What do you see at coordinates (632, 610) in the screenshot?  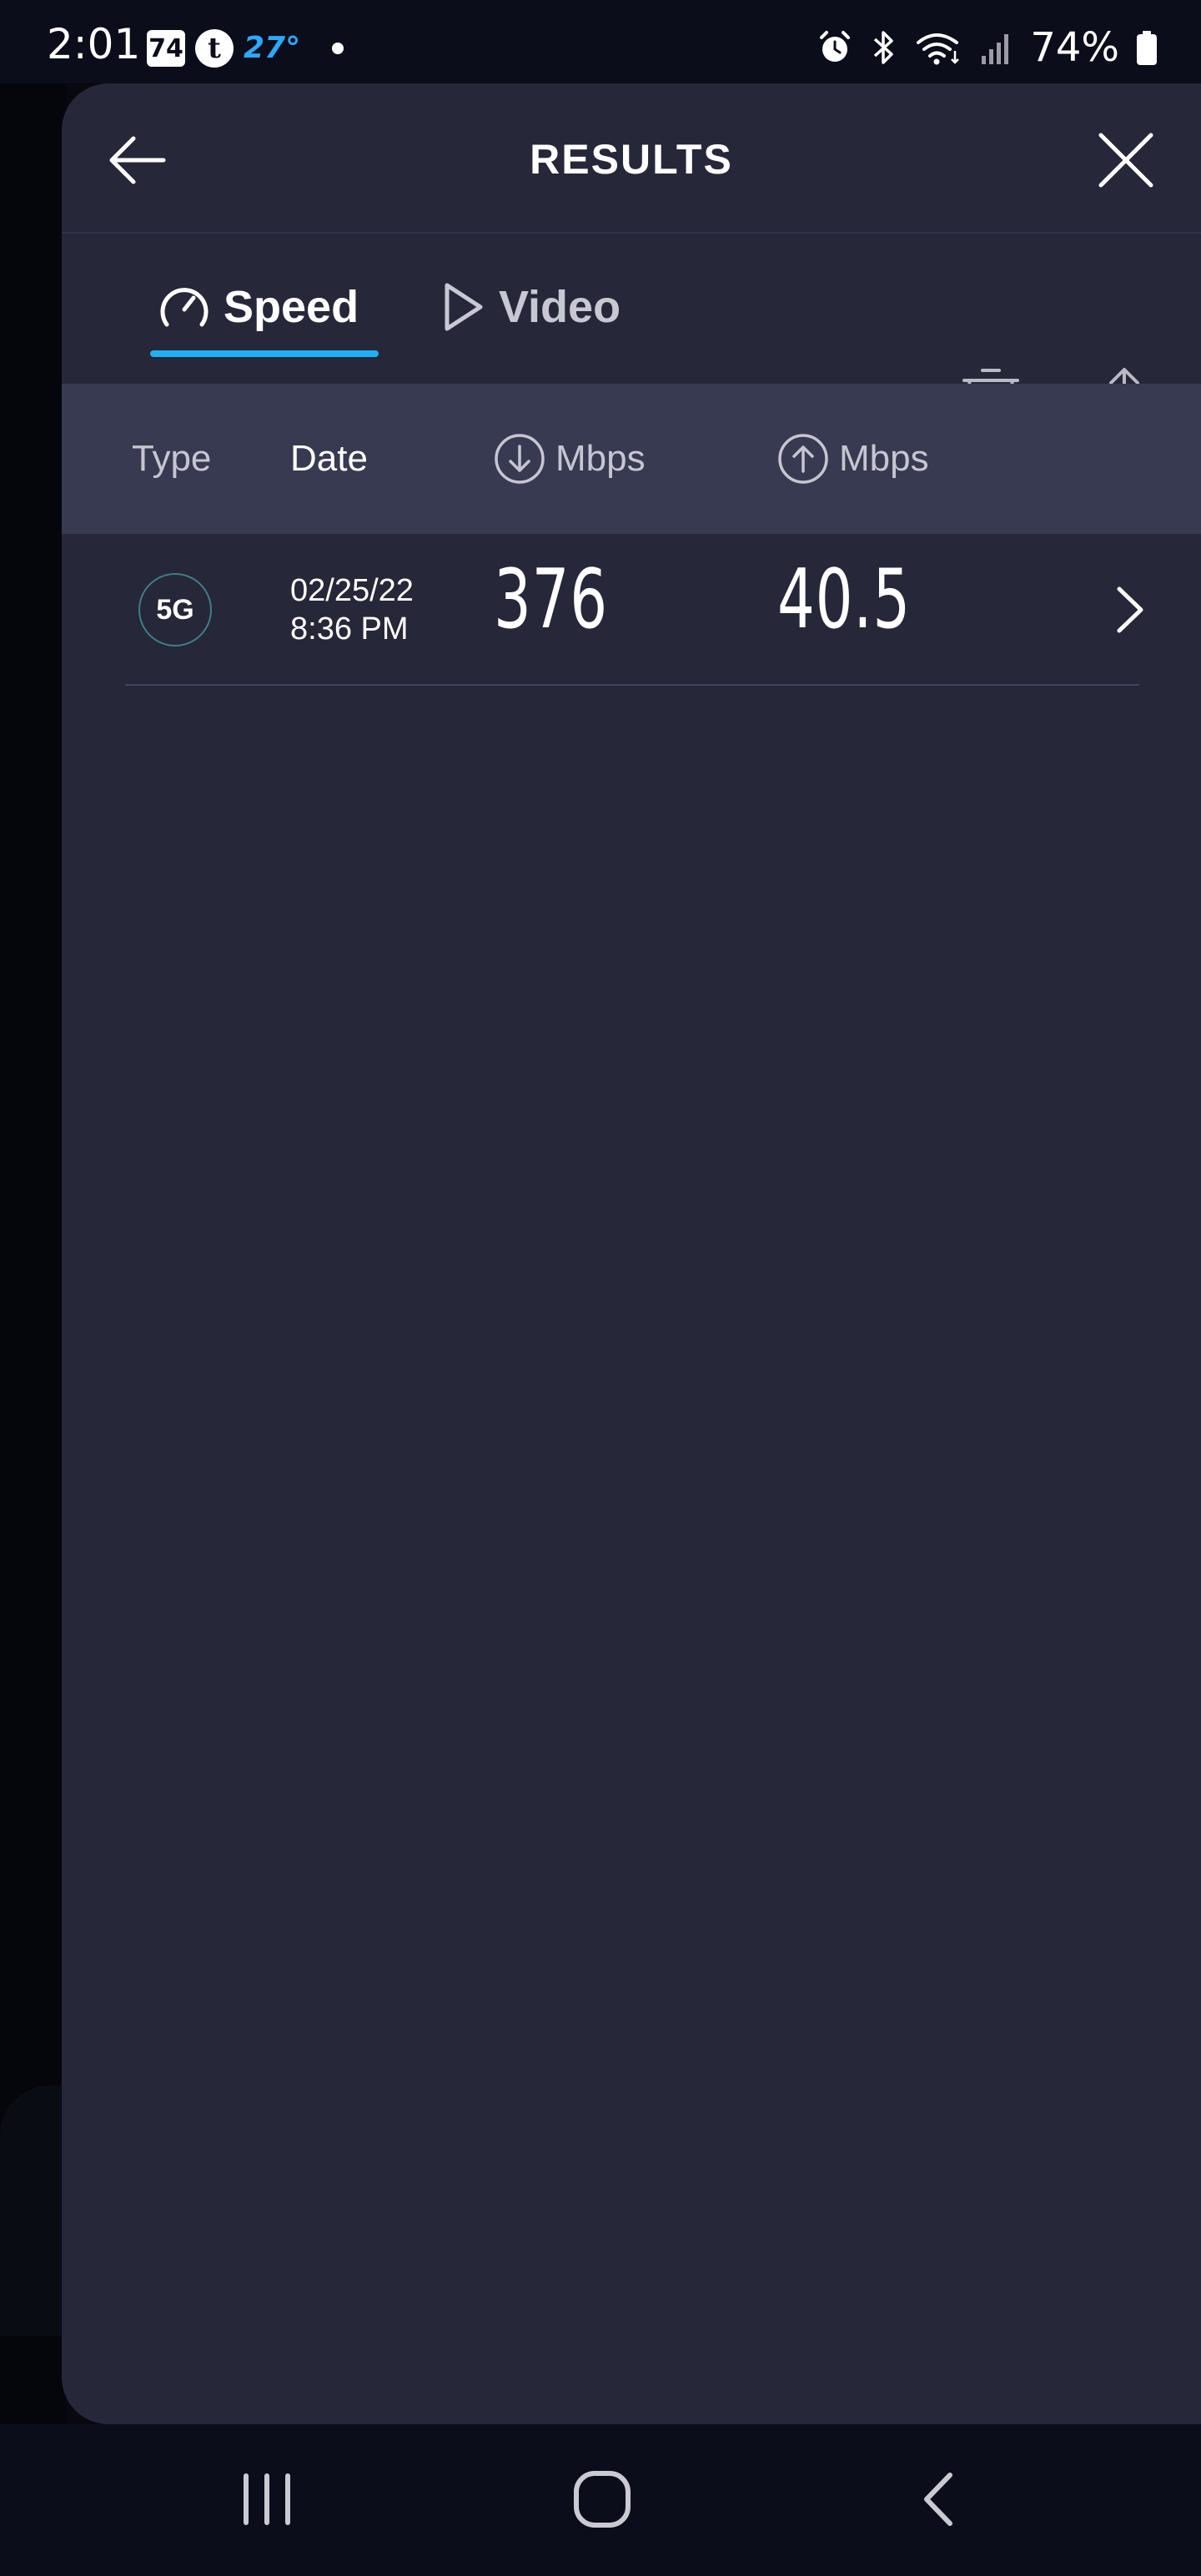 I see `table-row: 5G 02/25/22 8:36 PM 376 40.5` at bounding box center [632, 610].